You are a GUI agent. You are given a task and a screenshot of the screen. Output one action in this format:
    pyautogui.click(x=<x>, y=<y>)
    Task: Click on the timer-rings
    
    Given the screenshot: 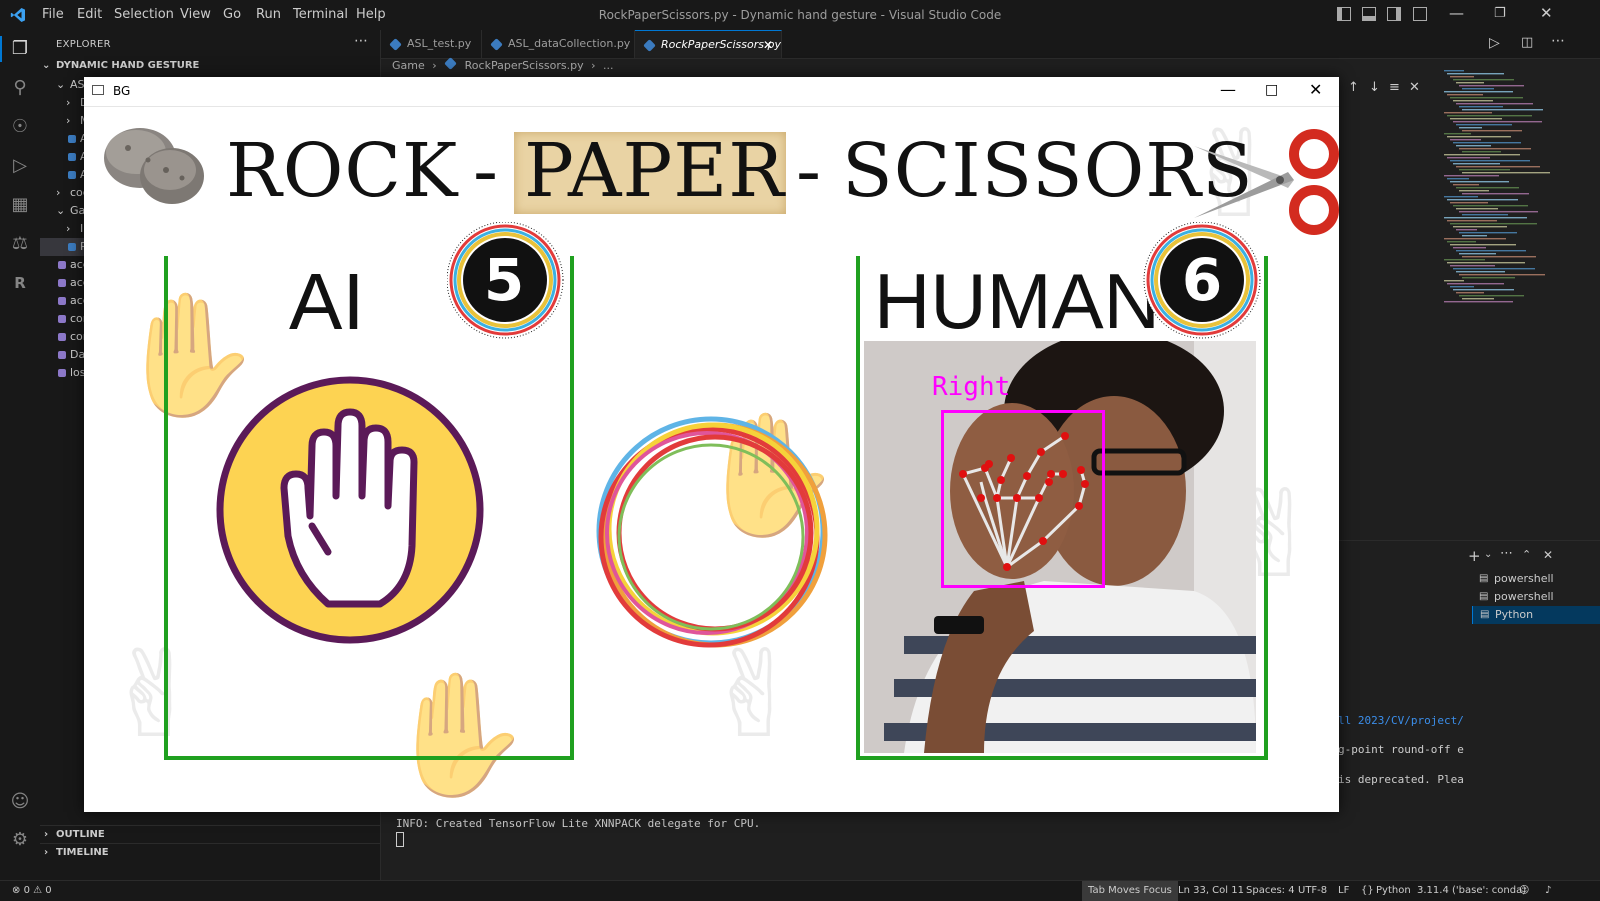 What is the action you would take?
    pyautogui.click(x=712, y=532)
    